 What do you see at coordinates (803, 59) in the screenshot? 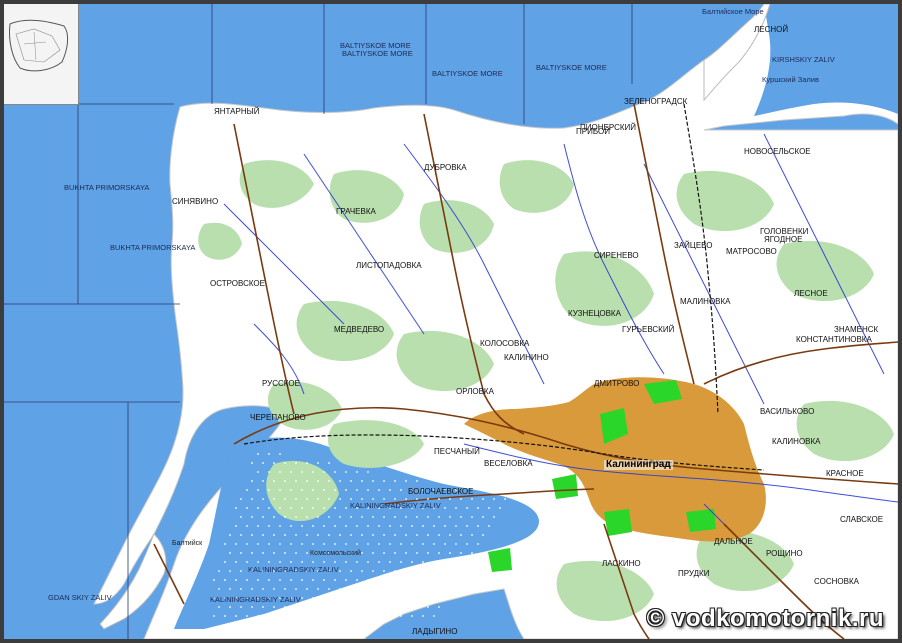
I see `sea-label-6: KIRSHSKIY ZALIV` at bounding box center [803, 59].